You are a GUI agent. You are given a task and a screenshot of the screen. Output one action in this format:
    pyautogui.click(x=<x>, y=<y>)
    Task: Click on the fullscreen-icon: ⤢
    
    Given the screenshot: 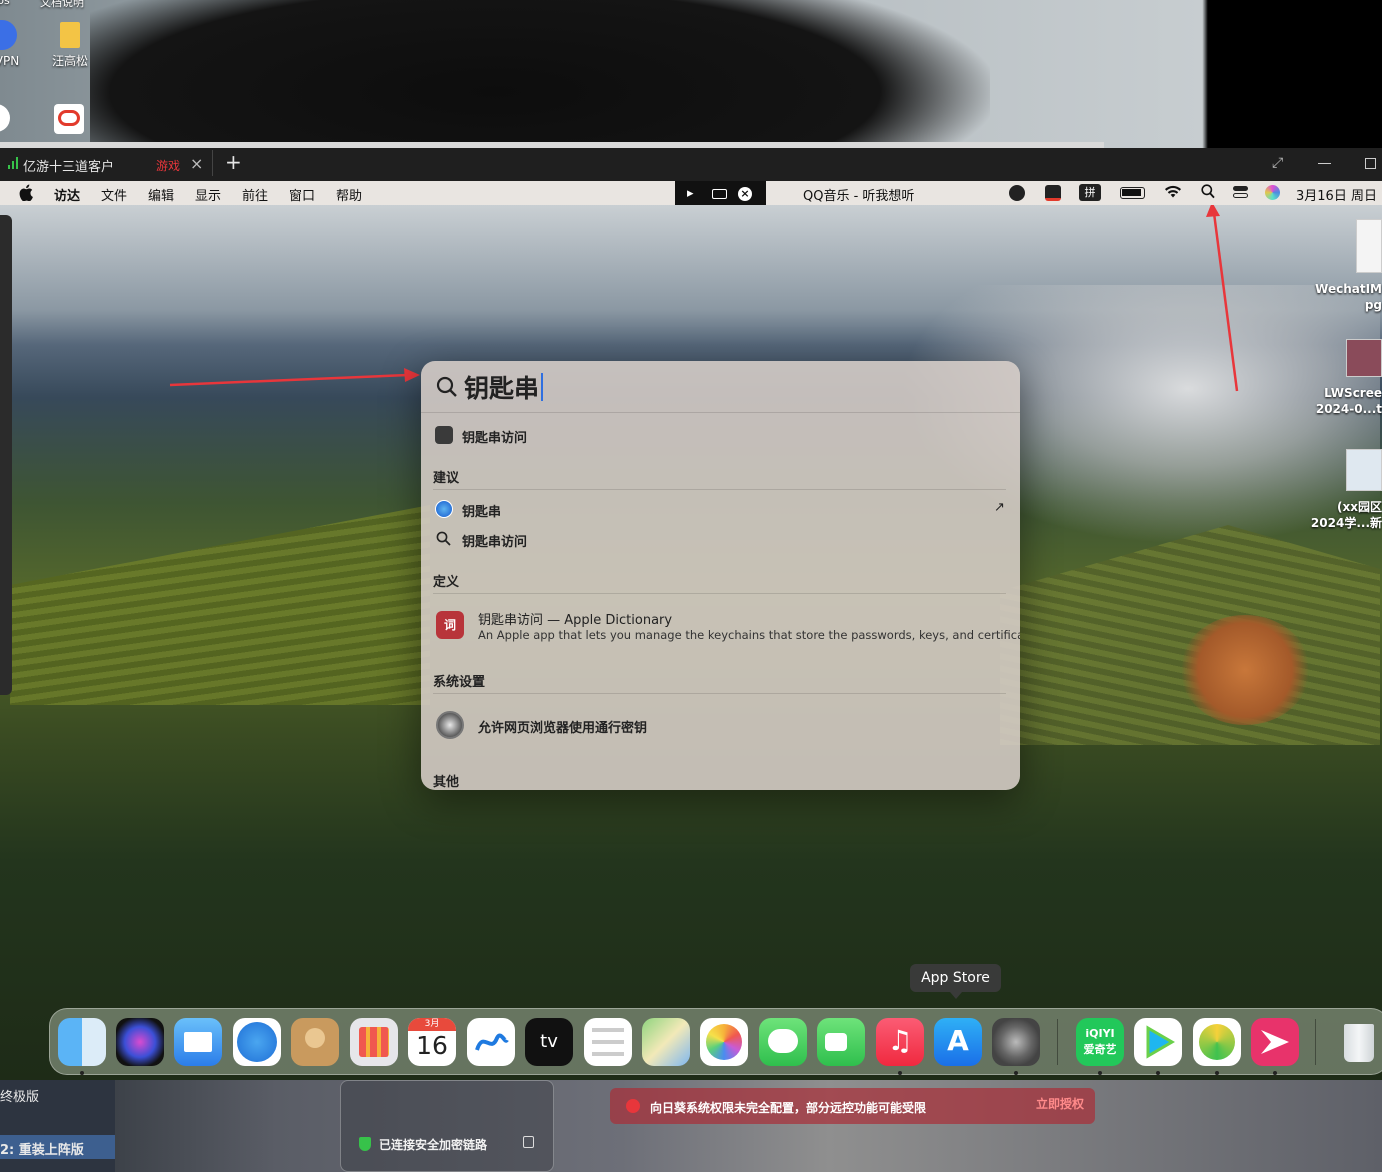 What is the action you would take?
    pyautogui.click(x=1277, y=163)
    